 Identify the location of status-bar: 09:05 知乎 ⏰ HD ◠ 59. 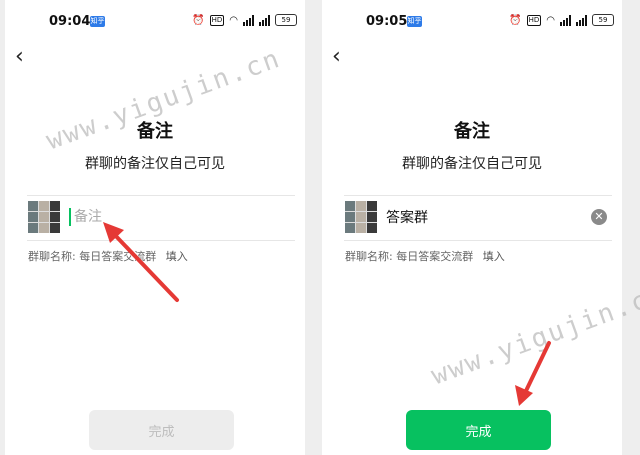
(472, 20).